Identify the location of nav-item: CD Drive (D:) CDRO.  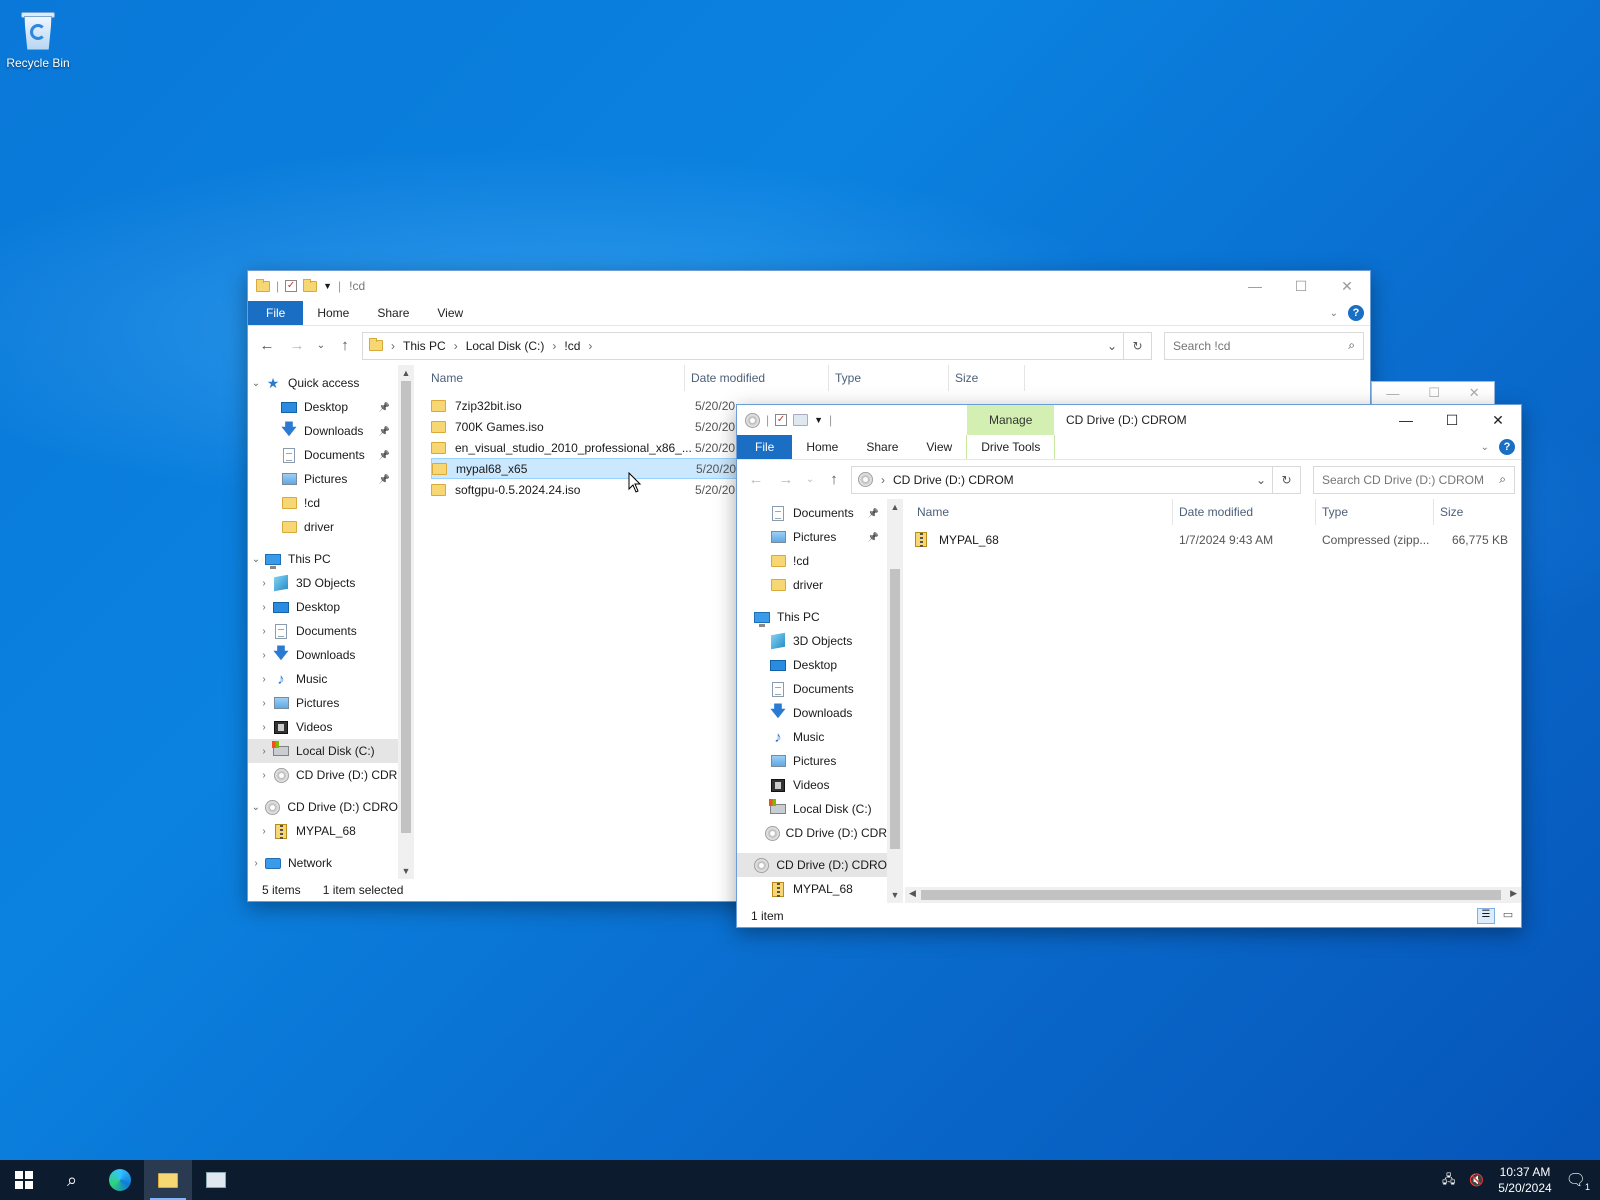
(812, 865).